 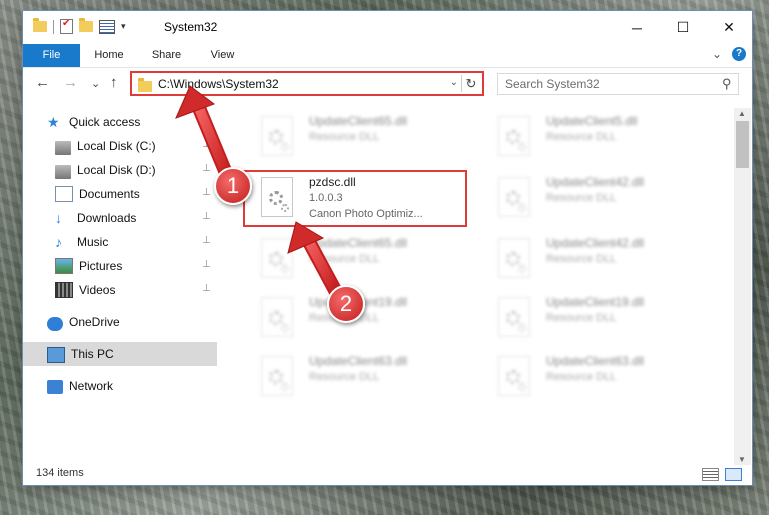 I want to click on annotation-arrows, so click(x=259, y=192).